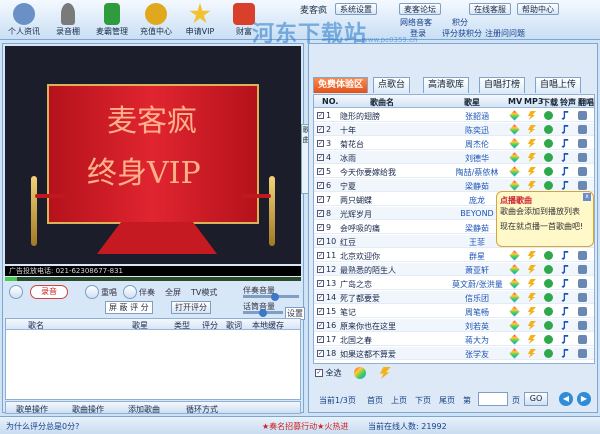  I want to click on next-arrow-icon: ▶, so click(584, 399).